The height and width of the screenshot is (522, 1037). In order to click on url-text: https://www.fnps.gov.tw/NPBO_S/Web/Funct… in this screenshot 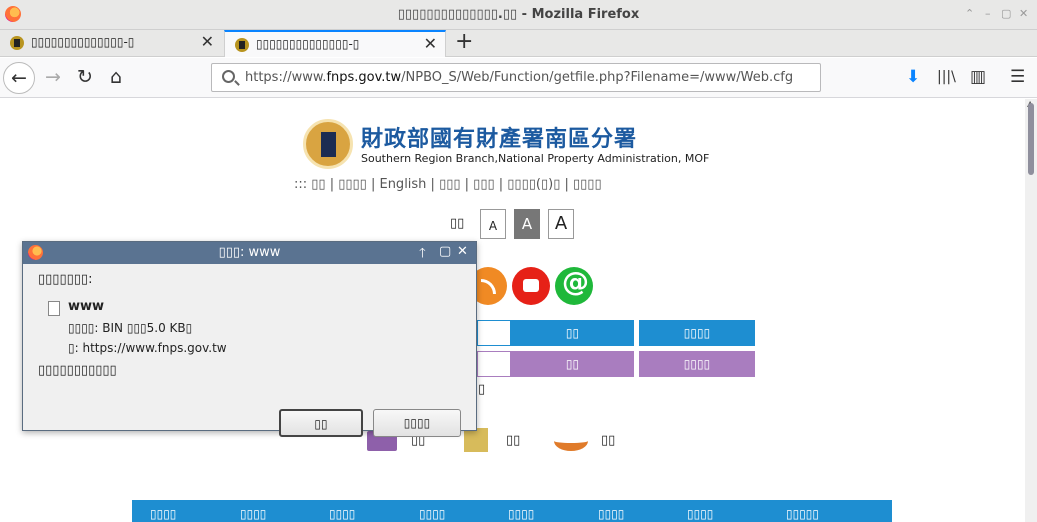, I will do `click(519, 77)`.